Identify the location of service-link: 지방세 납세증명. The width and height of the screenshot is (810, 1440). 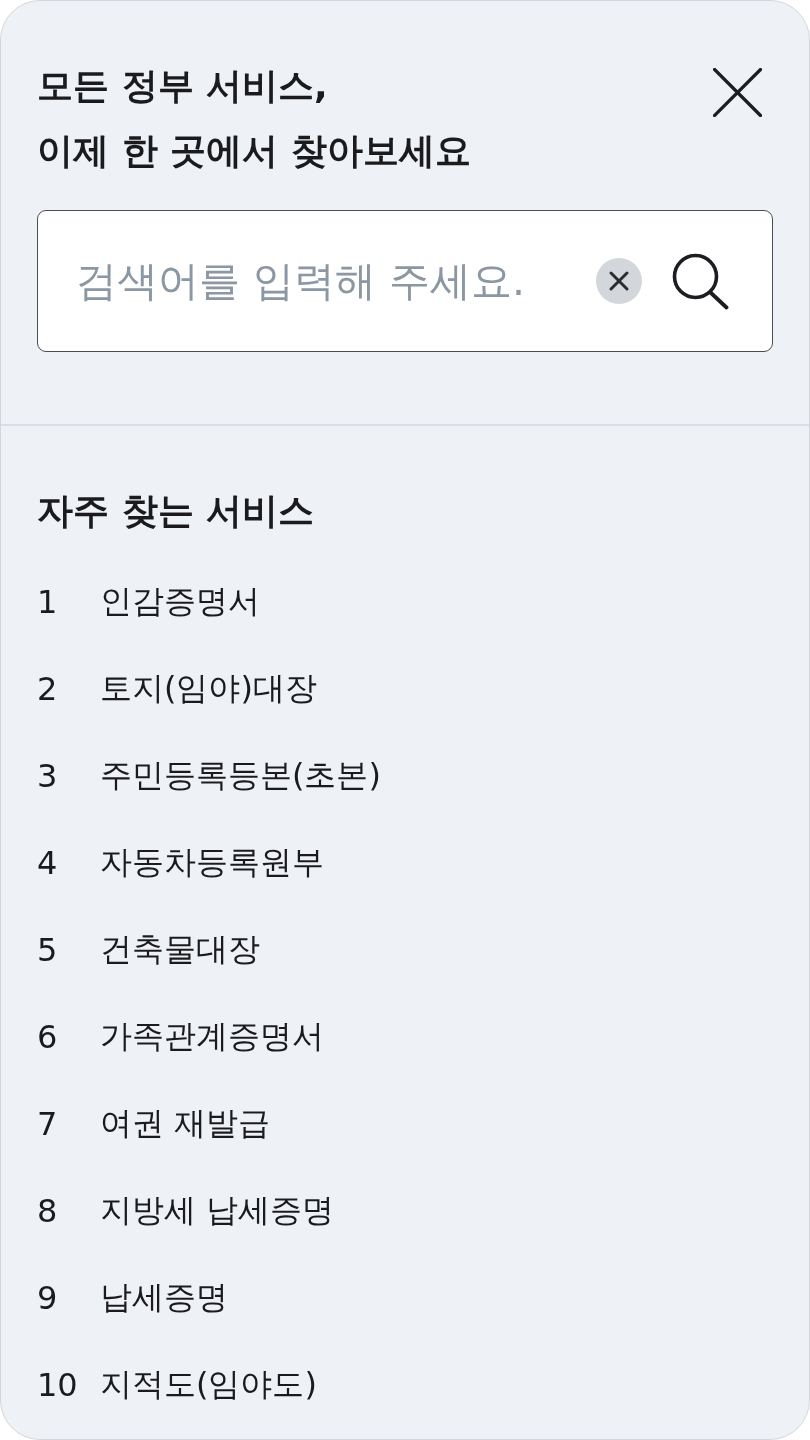
(217, 1210).